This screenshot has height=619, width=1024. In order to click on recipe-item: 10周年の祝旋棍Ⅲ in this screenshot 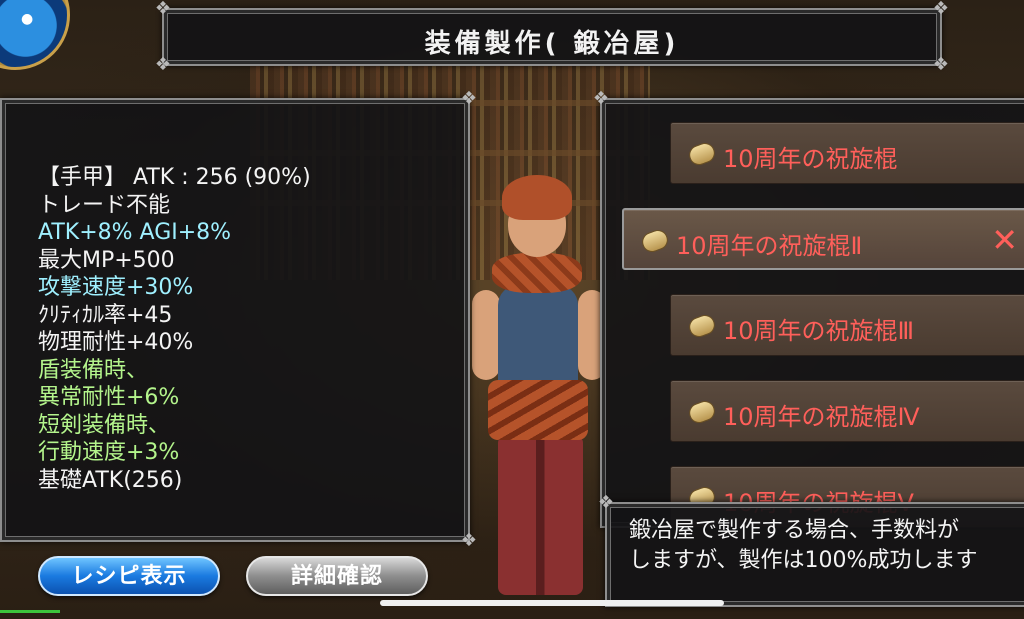, I will do `click(847, 325)`.